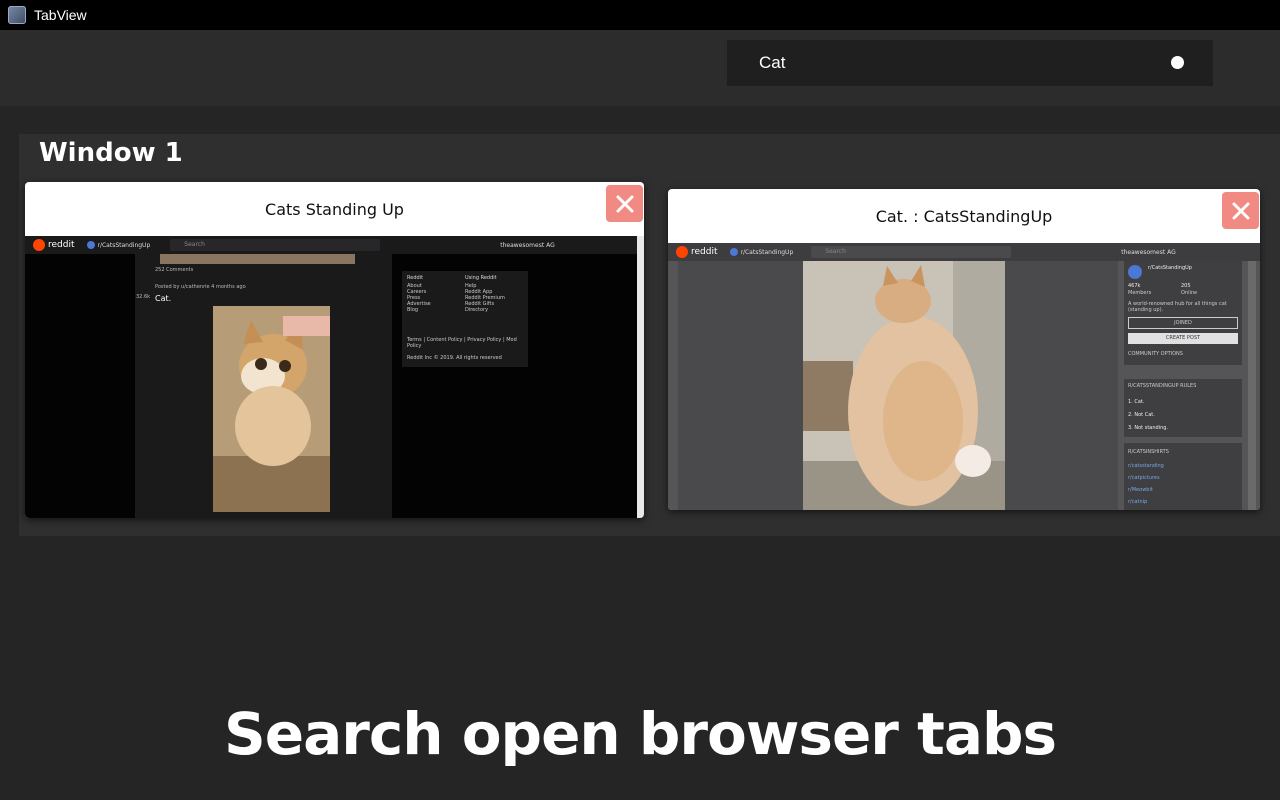 The width and height of the screenshot is (1280, 800). What do you see at coordinates (1183, 338) in the screenshot?
I see `create-post-button: CREATE POST` at bounding box center [1183, 338].